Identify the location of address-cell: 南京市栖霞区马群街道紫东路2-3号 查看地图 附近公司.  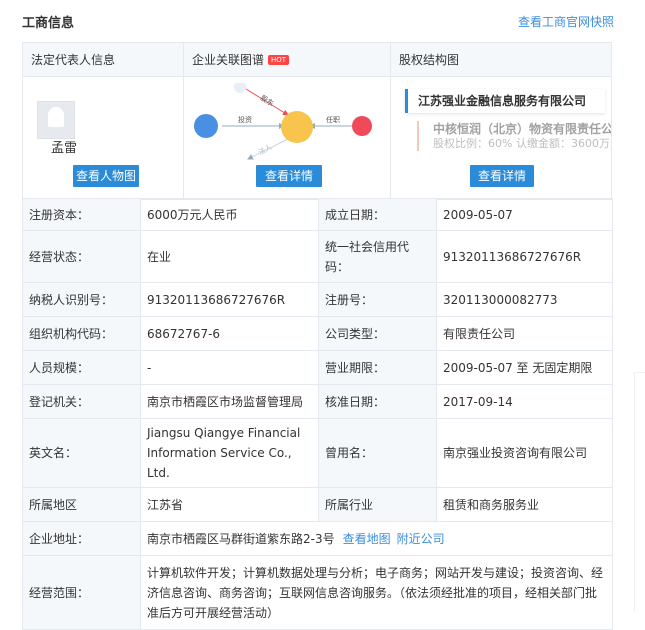
(376, 538).